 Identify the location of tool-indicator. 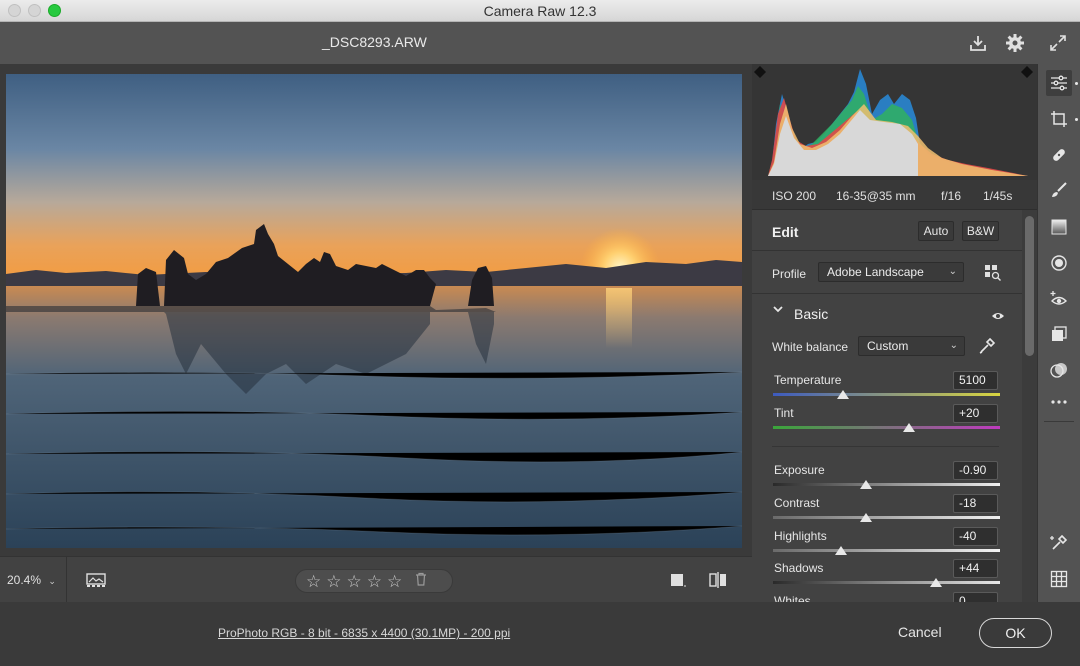
(1076, 119).